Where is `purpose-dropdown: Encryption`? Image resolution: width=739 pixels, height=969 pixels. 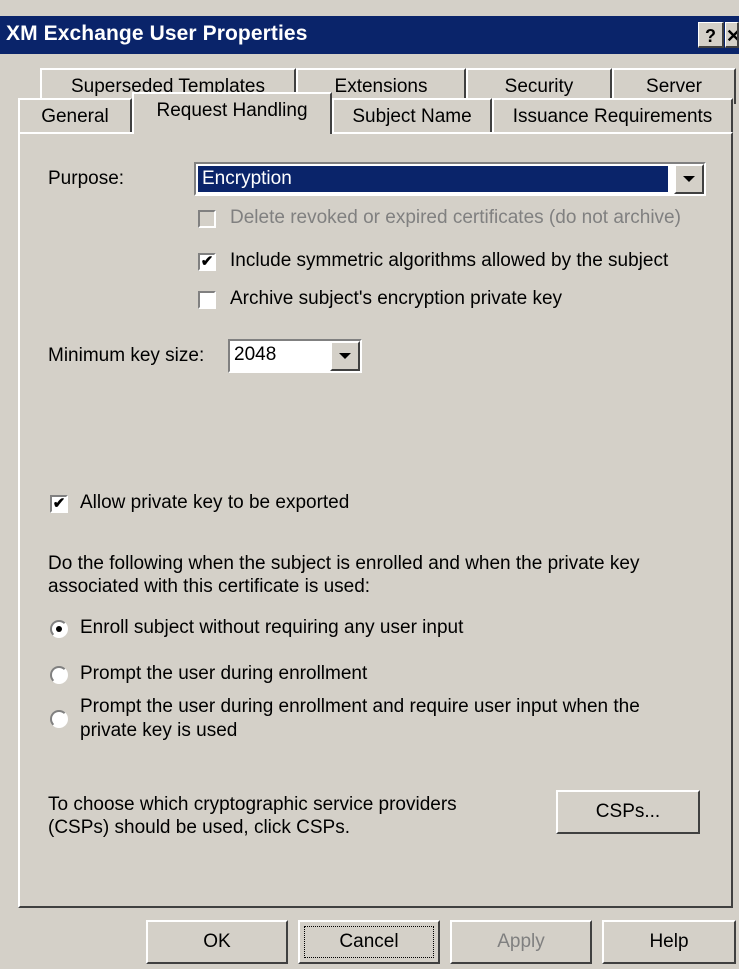 purpose-dropdown: Encryption is located at coordinates (450, 179).